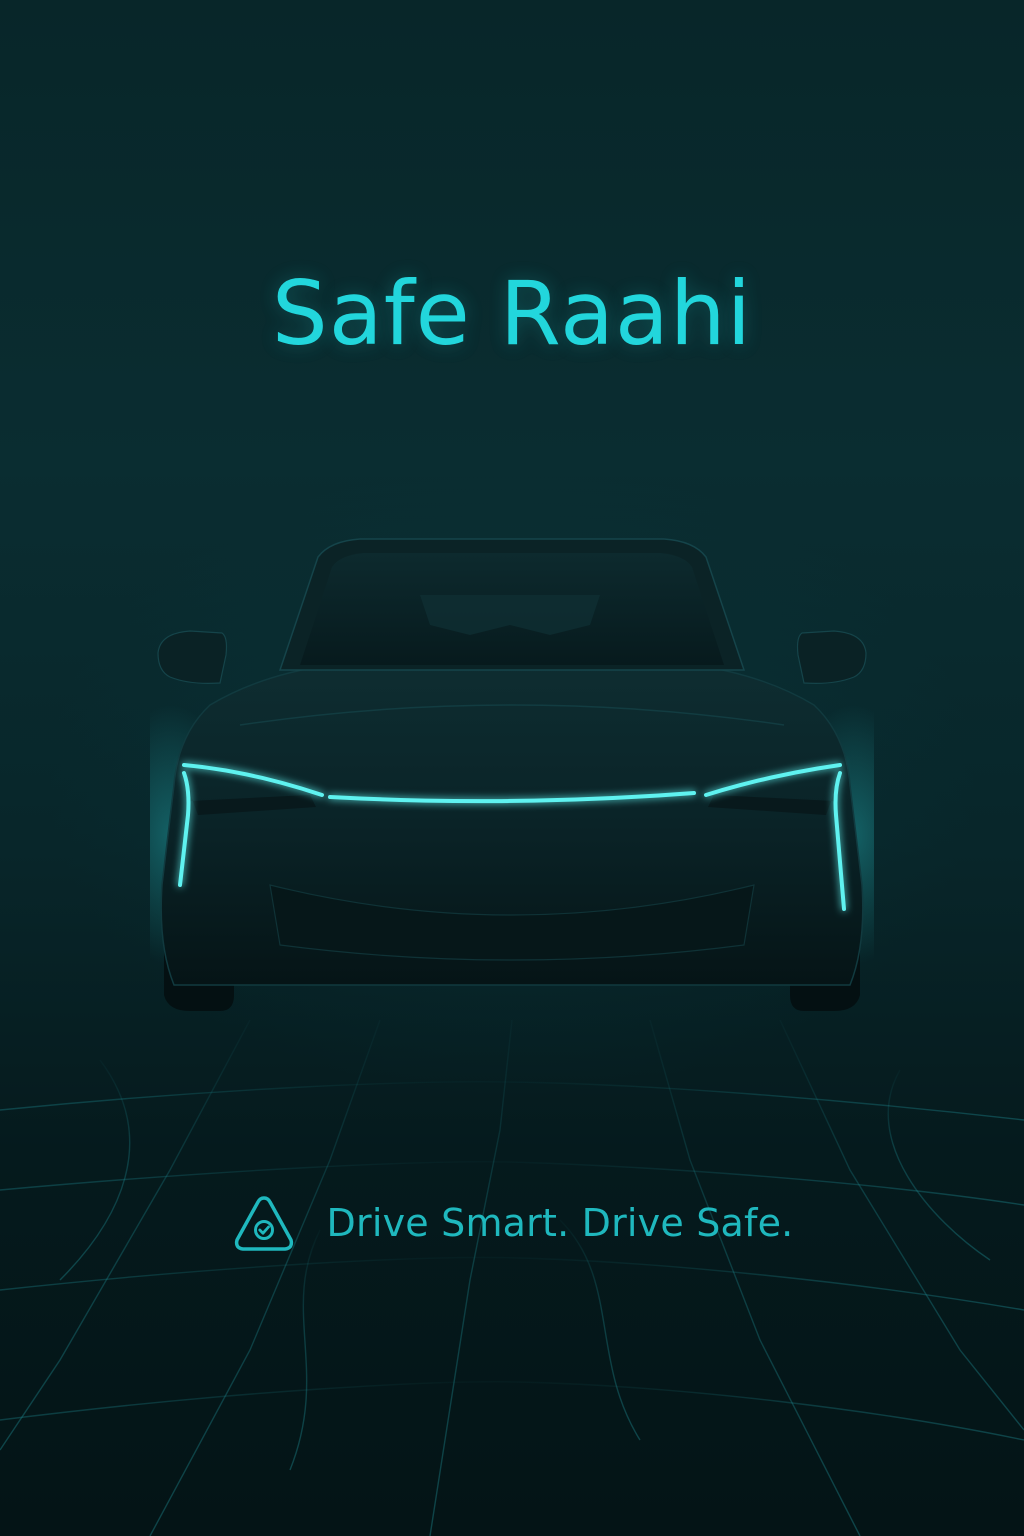 The width and height of the screenshot is (1024, 1536). I want to click on app-title: Safe Raahi, so click(512, 313).